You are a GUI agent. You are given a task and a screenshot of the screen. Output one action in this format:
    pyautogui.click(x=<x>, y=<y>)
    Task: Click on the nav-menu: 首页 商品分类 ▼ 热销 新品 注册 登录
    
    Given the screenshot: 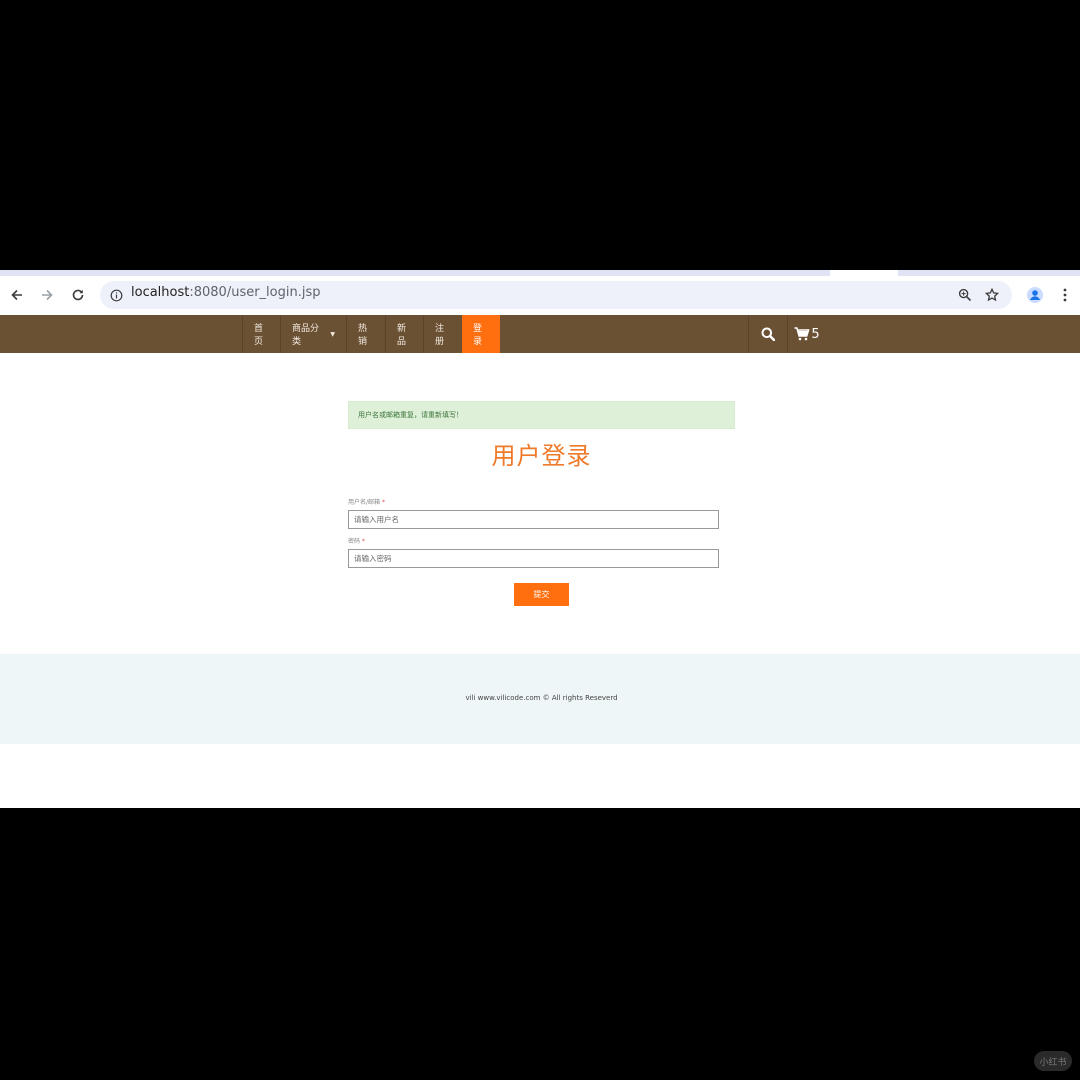 What is the action you would take?
    pyautogui.click(x=371, y=334)
    